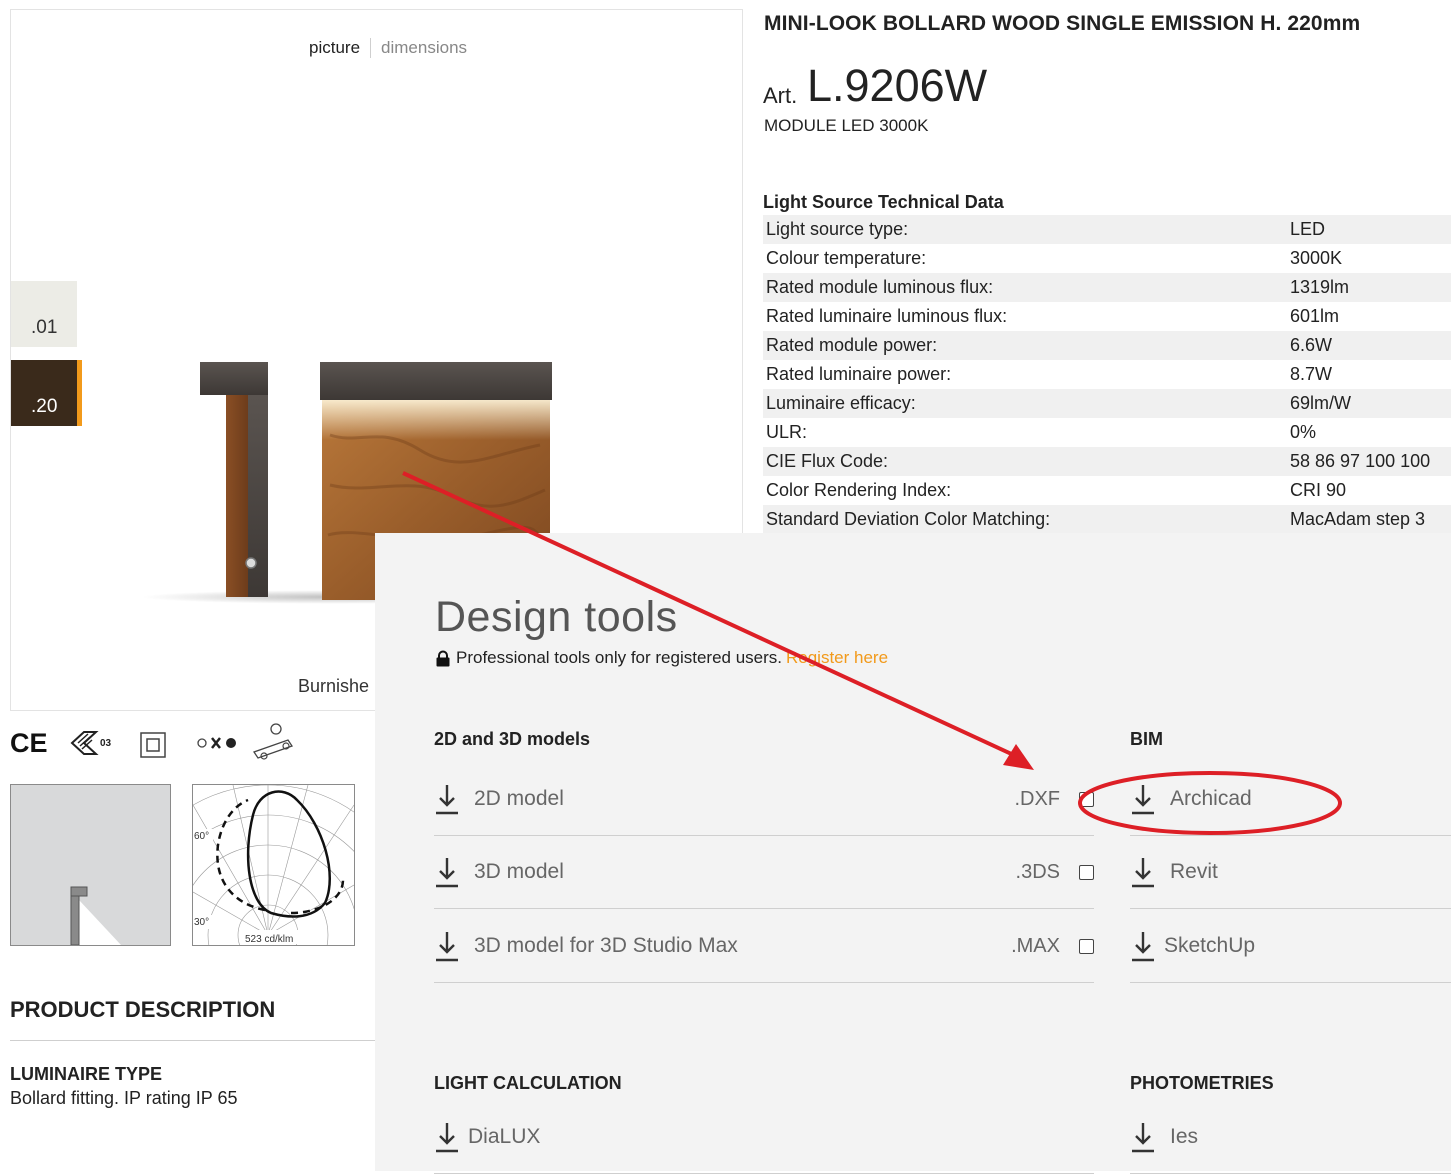  What do you see at coordinates (46, 393) in the screenshot?
I see `finish-swatch-20: .20` at bounding box center [46, 393].